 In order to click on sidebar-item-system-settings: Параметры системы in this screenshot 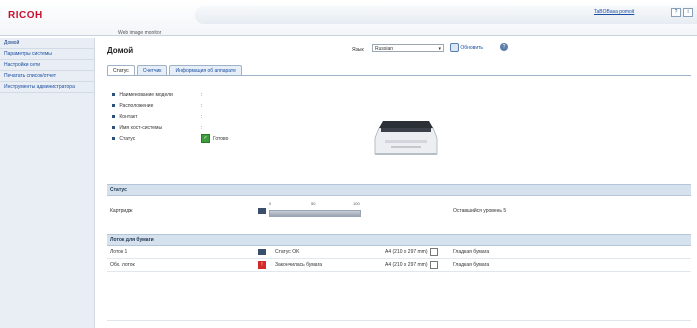, I will do `click(47, 54)`.